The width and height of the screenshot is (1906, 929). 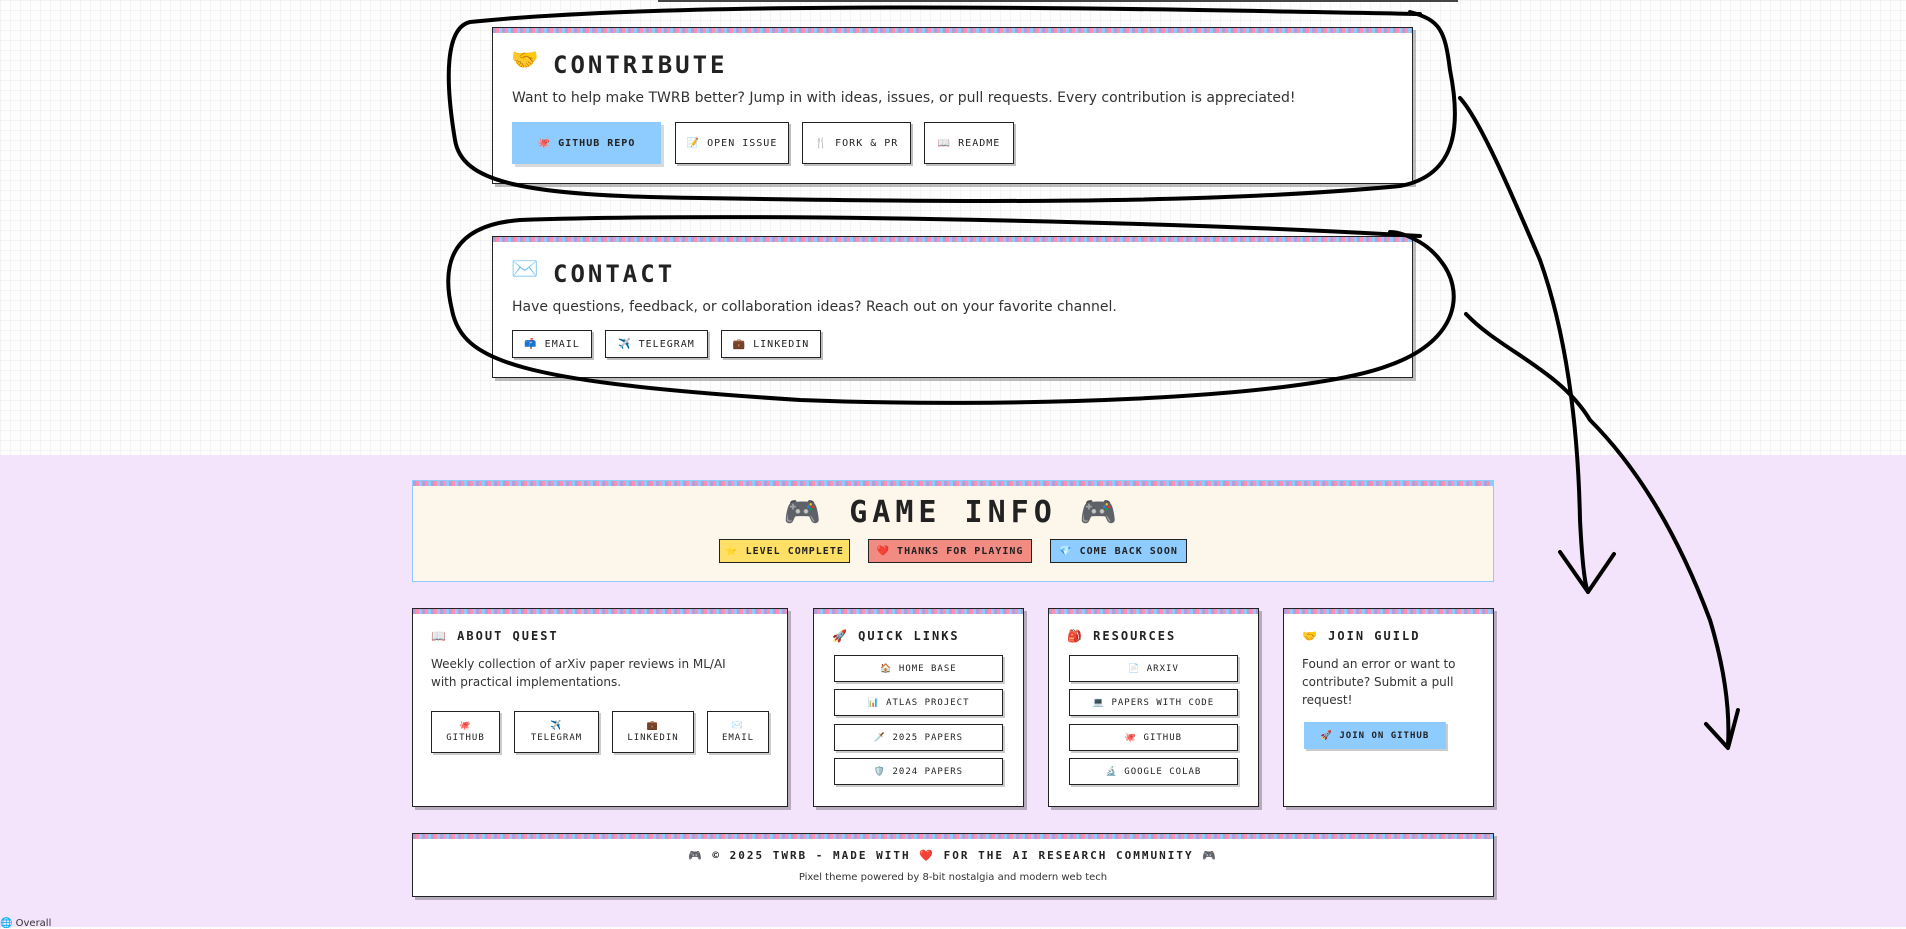 I want to click on papers-2025-link: 🗡️ 2025 PAPERS, so click(x=918, y=737).